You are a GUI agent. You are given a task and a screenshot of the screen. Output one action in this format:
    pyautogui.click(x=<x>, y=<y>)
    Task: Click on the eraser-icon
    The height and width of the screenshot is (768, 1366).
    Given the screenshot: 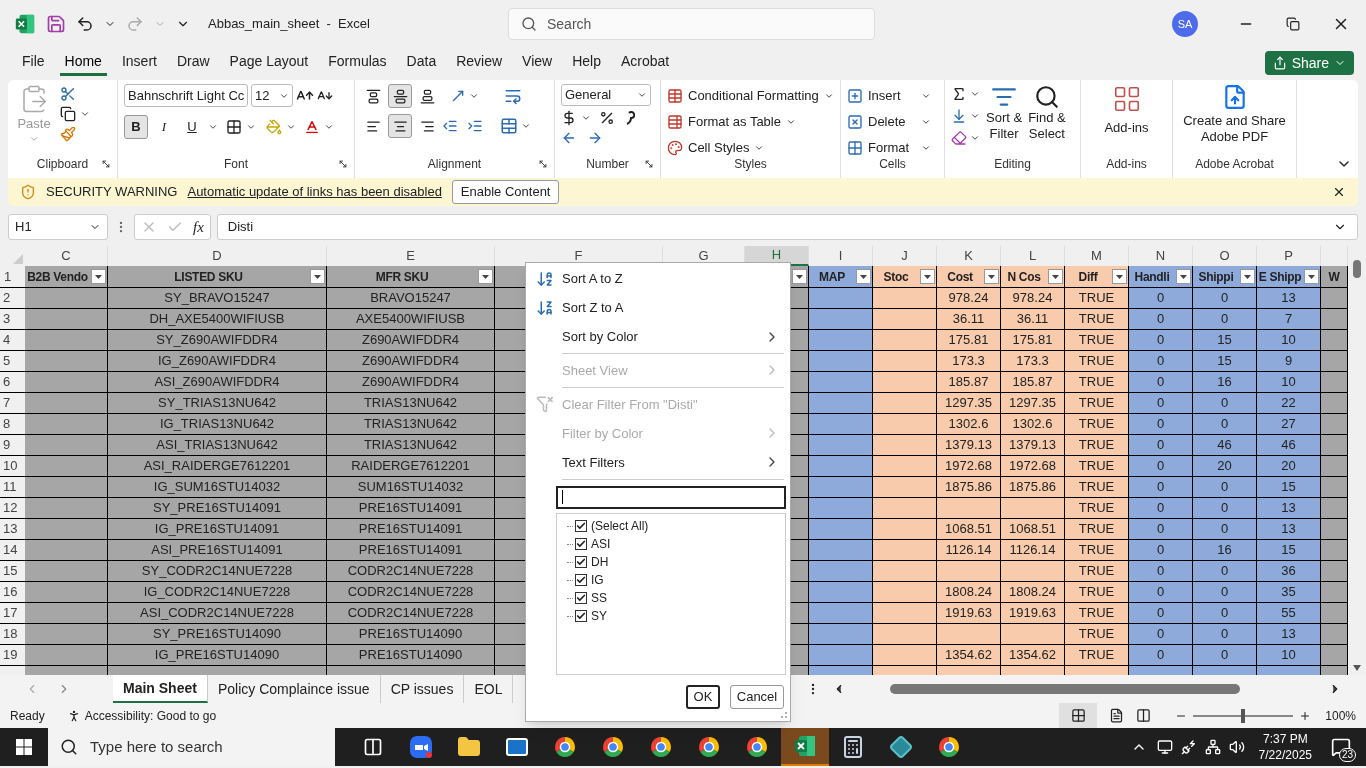 What is the action you would take?
    pyautogui.click(x=959, y=138)
    